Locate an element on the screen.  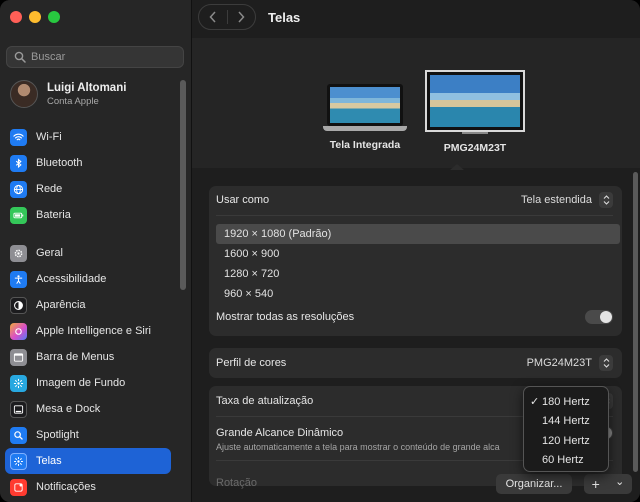
page-title: Telas is located at coordinates (284, 17).